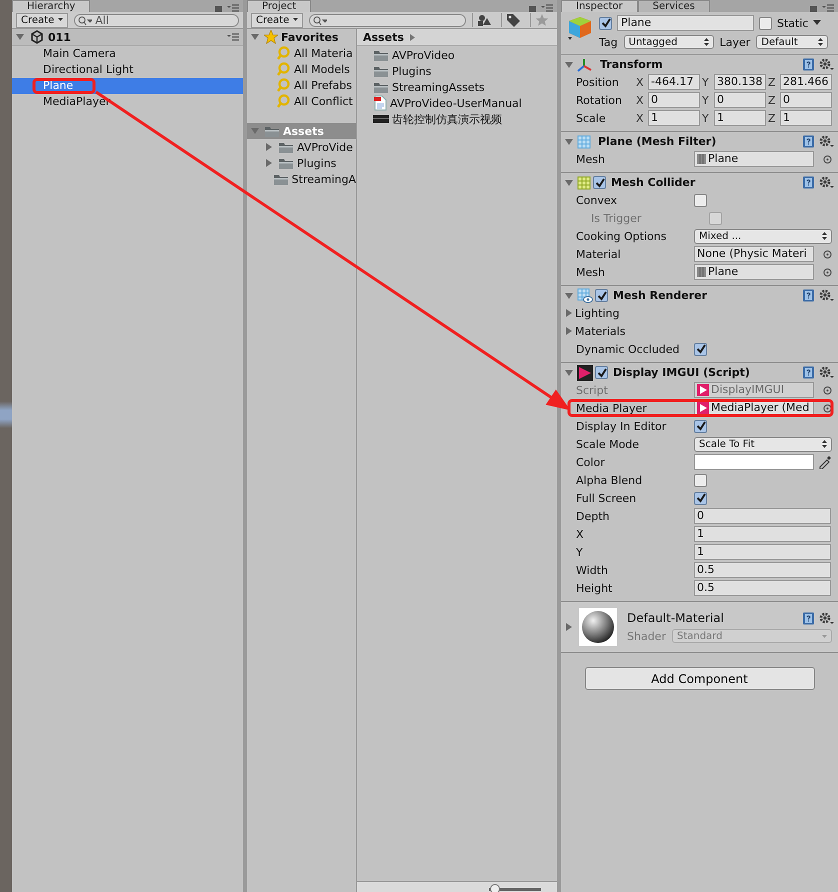 Image resolution: width=838 pixels, height=892 pixels. I want to click on asset-item: StreamingAssets, so click(438, 87).